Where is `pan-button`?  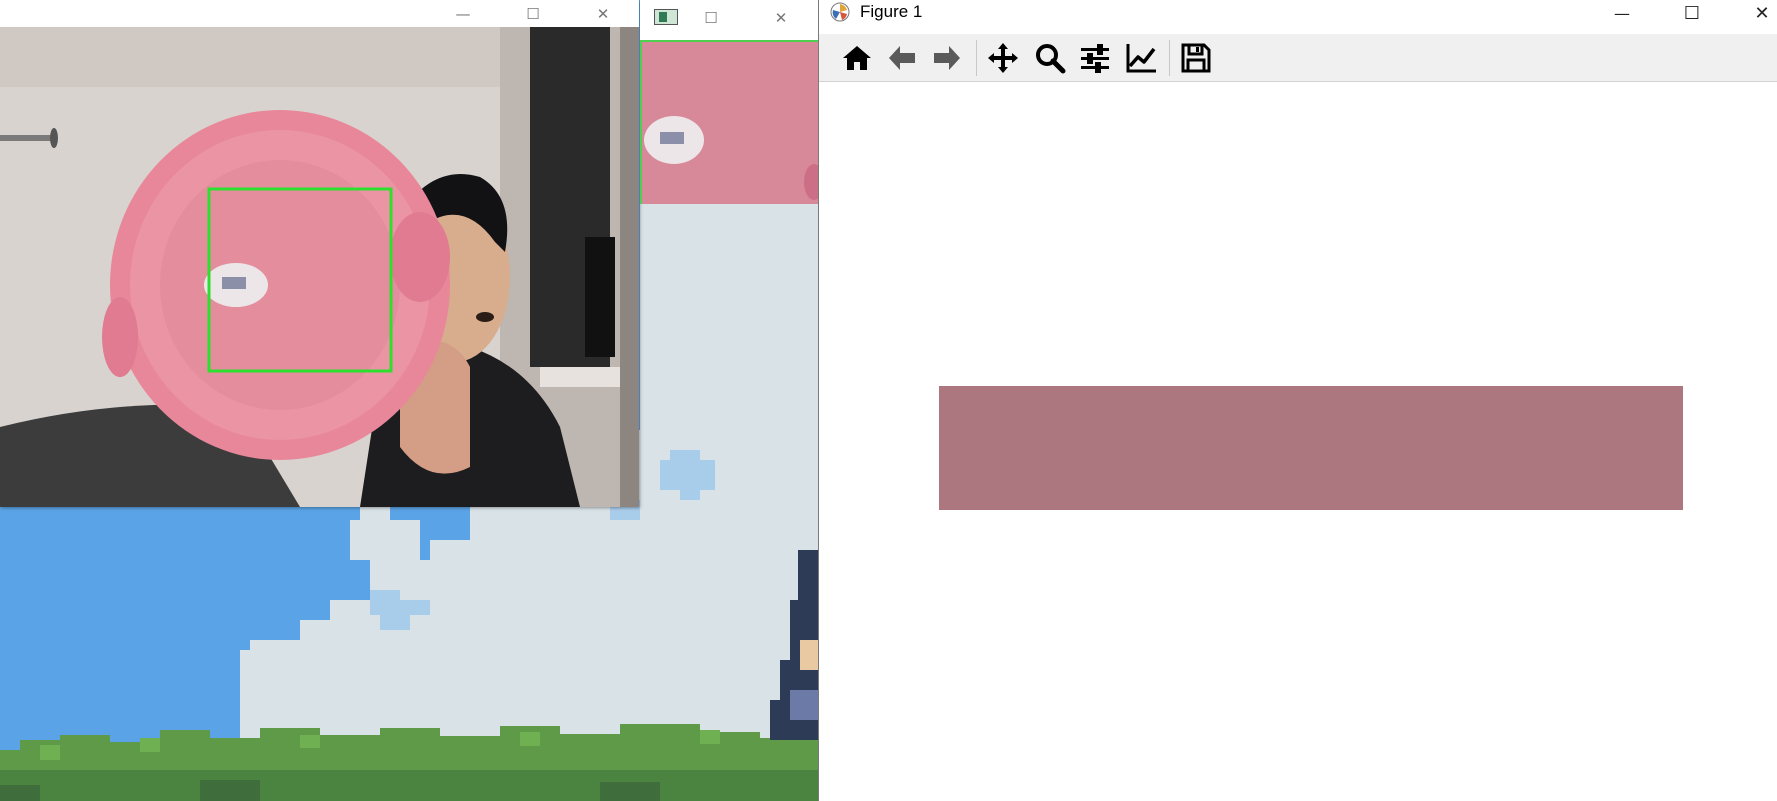 pan-button is located at coordinates (1003, 58).